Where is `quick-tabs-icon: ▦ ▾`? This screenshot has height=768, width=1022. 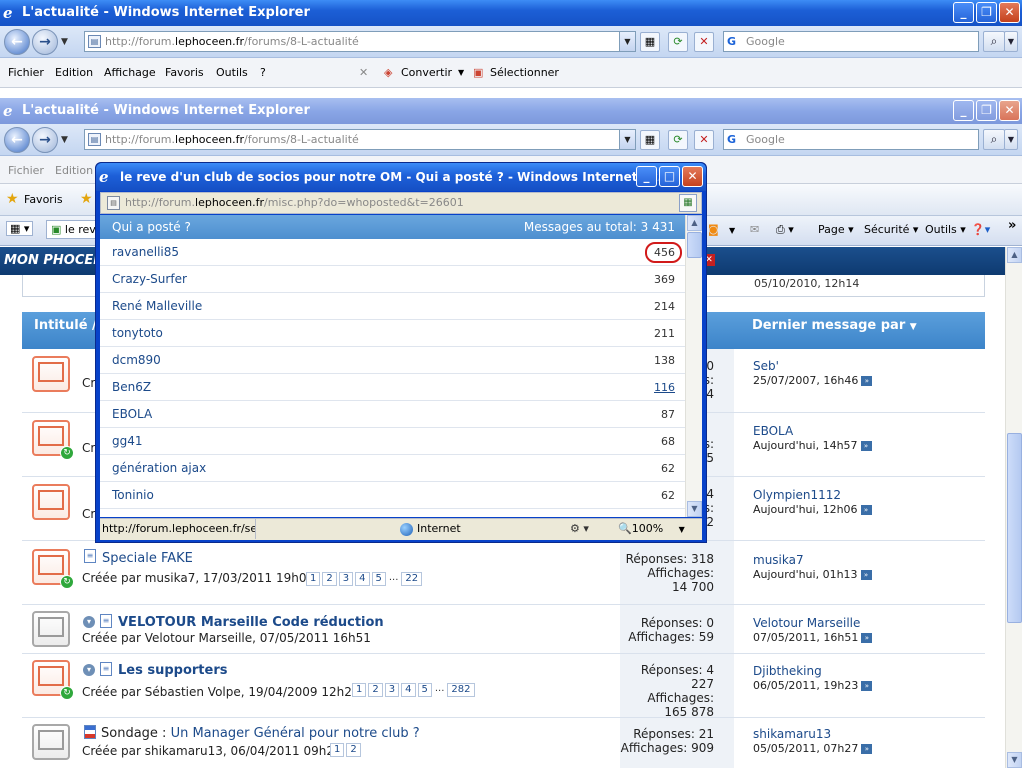 quick-tabs-icon: ▦ ▾ is located at coordinates (20, 228).